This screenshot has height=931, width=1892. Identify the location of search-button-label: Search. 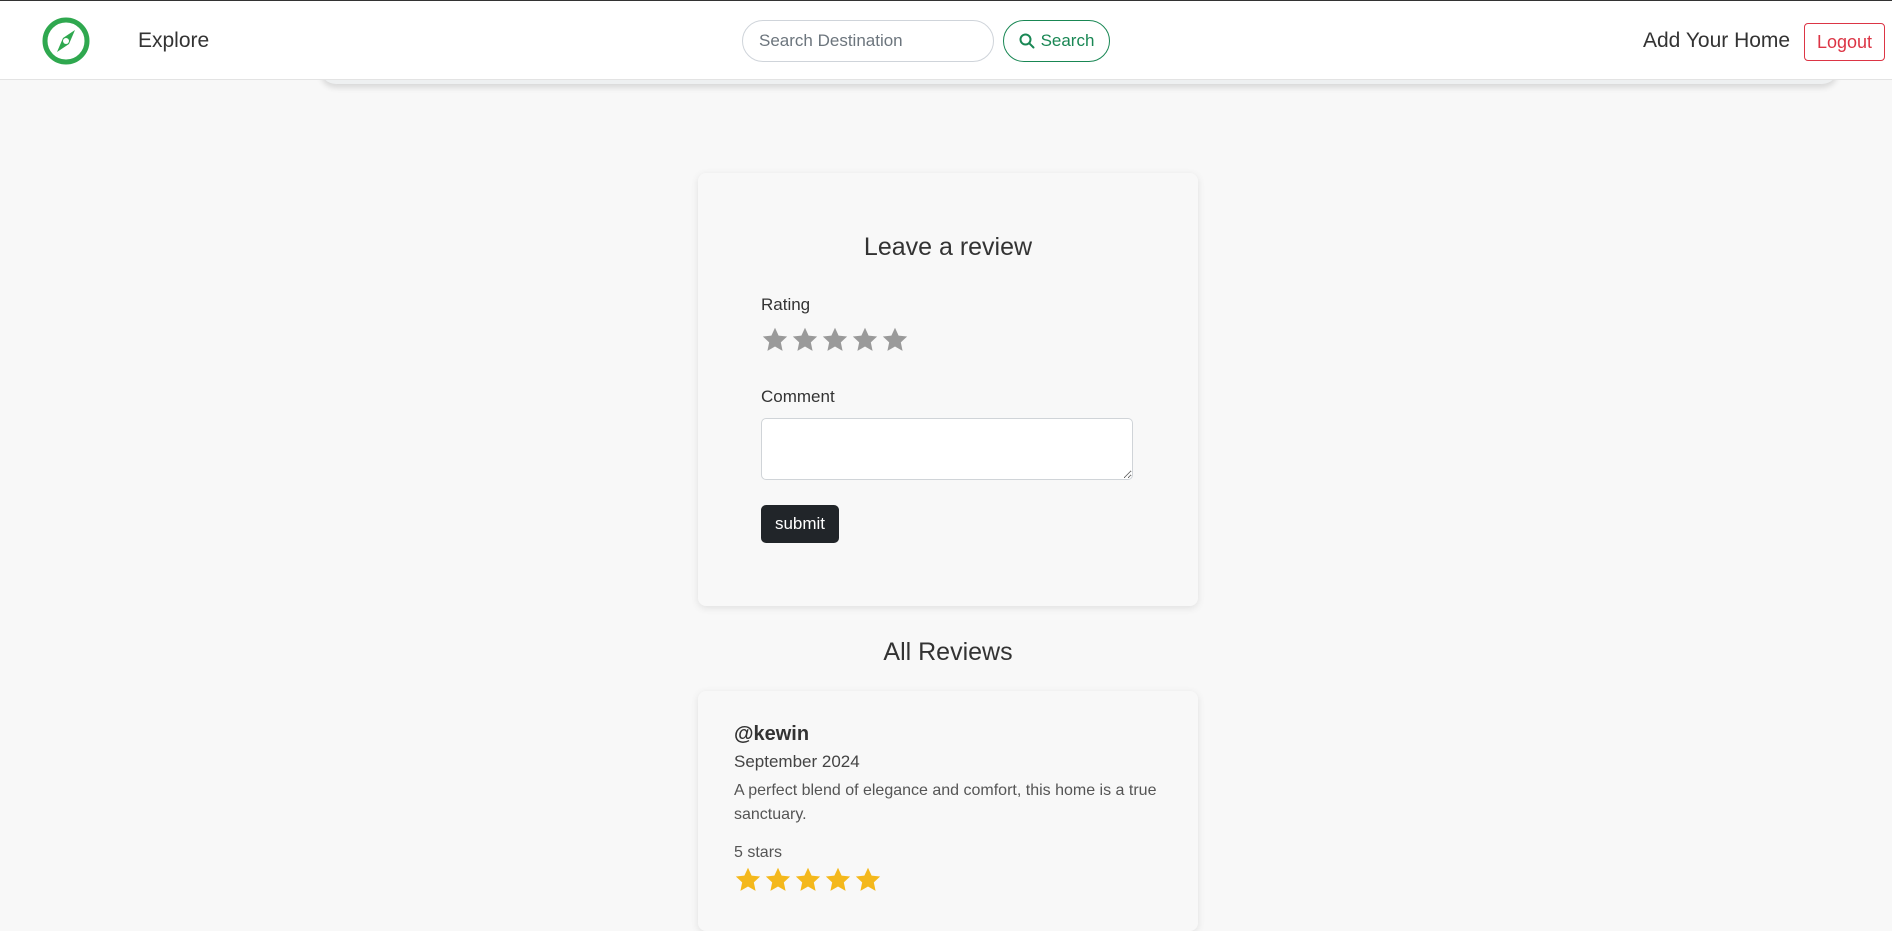
(1067, 40).